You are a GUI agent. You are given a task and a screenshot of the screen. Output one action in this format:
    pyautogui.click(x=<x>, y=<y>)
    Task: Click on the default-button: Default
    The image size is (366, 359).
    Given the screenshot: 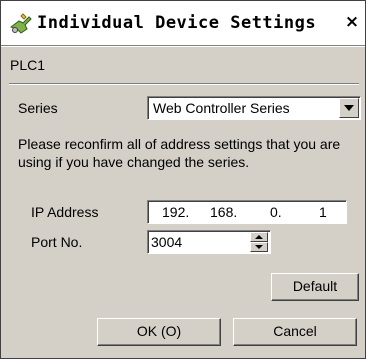 What is the action you would take?
    pyautogui.click(x=315, y=287)
    